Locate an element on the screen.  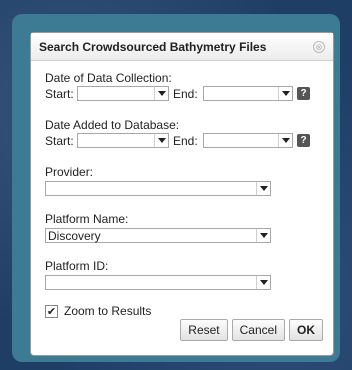
added-start-select is located at coordinates (123, 140).